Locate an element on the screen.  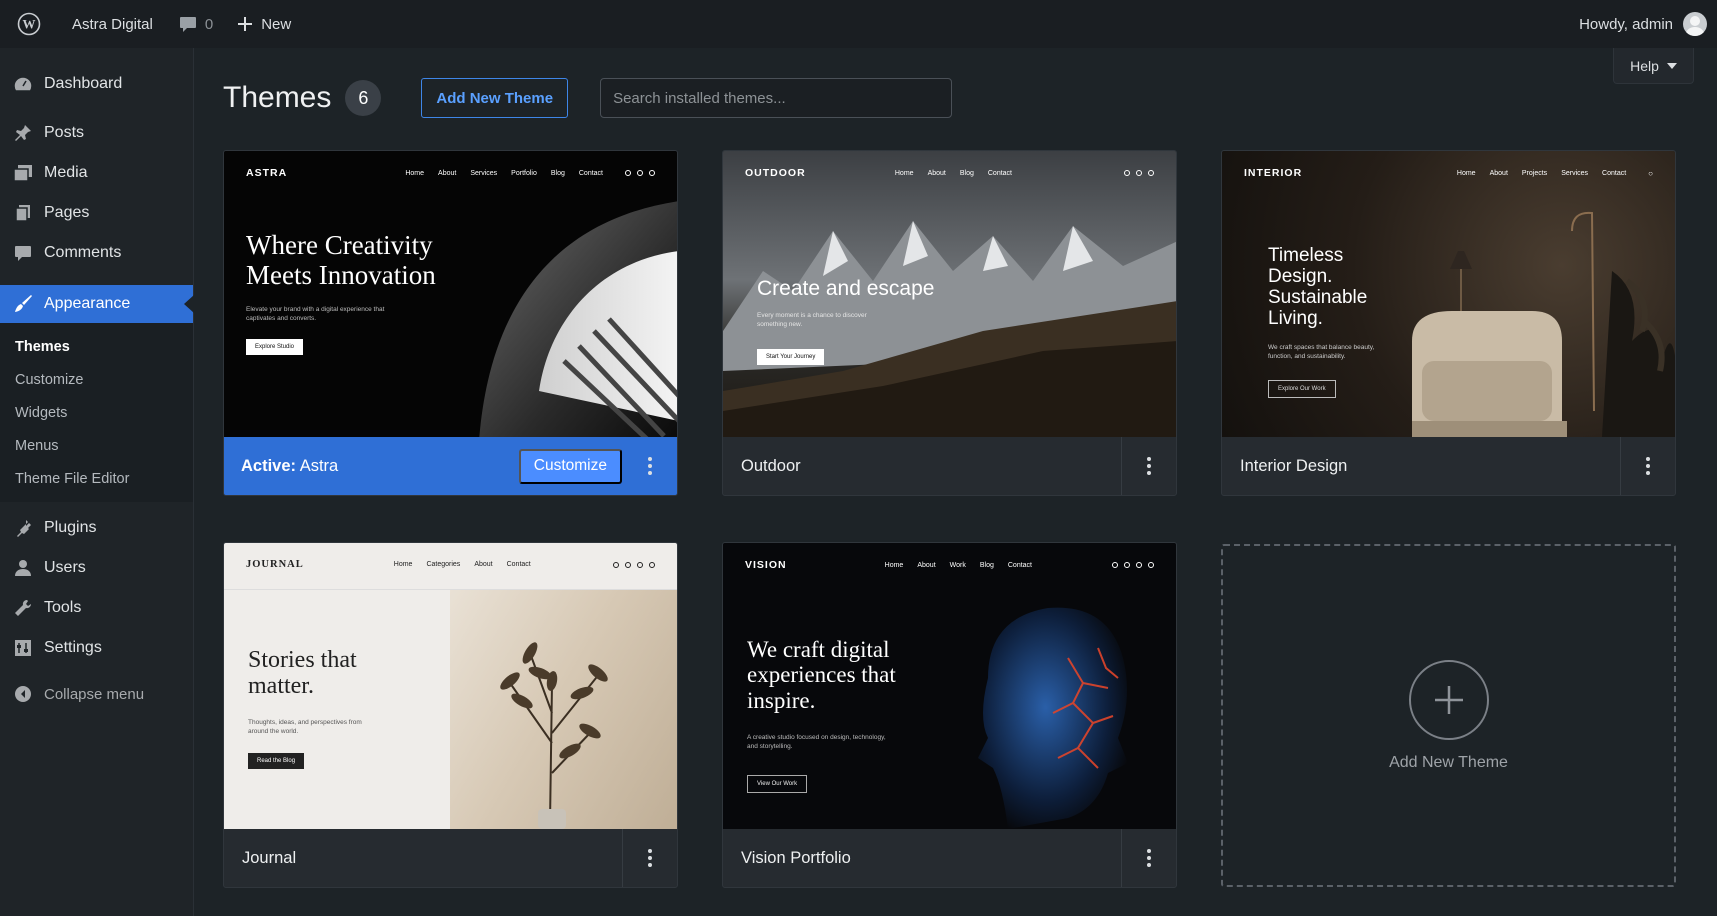
sidebar-item-label: Users is located at coordinates (65, 567).